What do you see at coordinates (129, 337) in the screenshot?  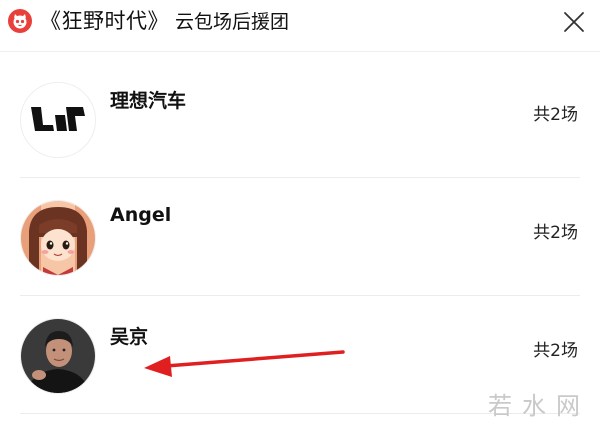 I see `sponsor-name: 吴京` at bounding box center [129, 337].